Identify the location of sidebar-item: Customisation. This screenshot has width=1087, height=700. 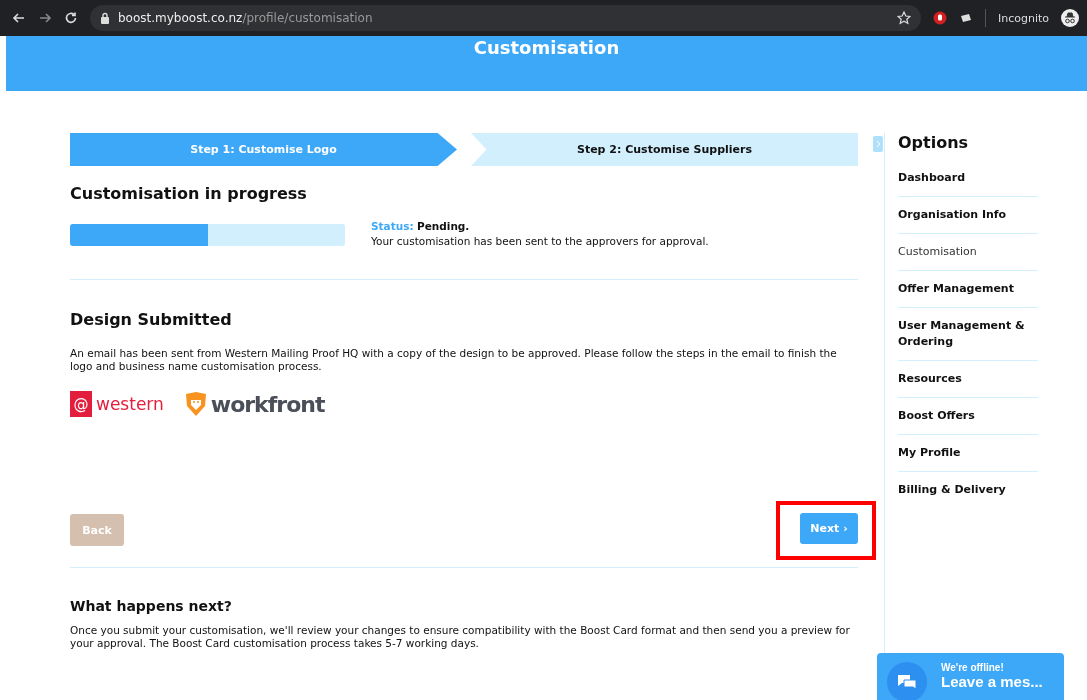
(968, 252).